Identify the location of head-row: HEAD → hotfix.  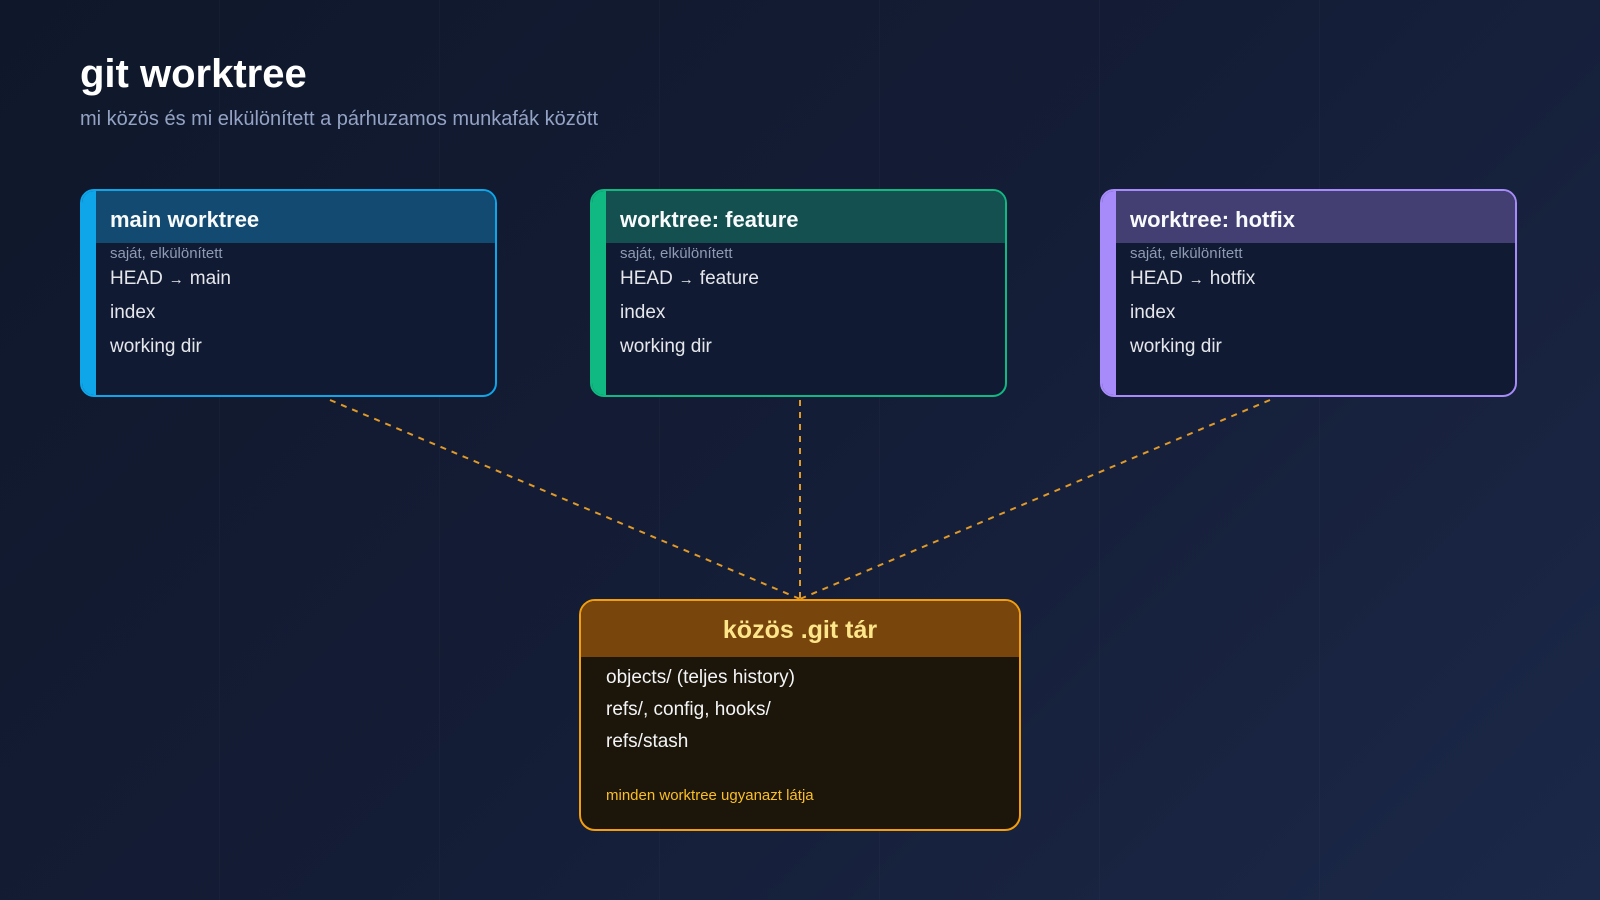
(1192, 279).